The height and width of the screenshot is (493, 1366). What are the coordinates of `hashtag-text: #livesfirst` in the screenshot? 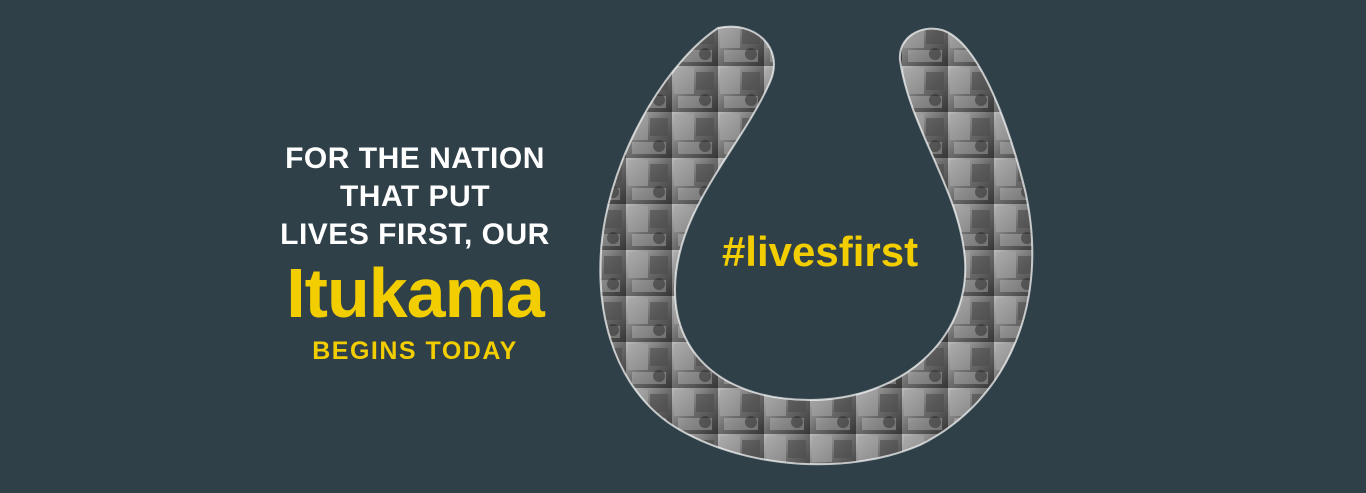 It's located at (820, 251).